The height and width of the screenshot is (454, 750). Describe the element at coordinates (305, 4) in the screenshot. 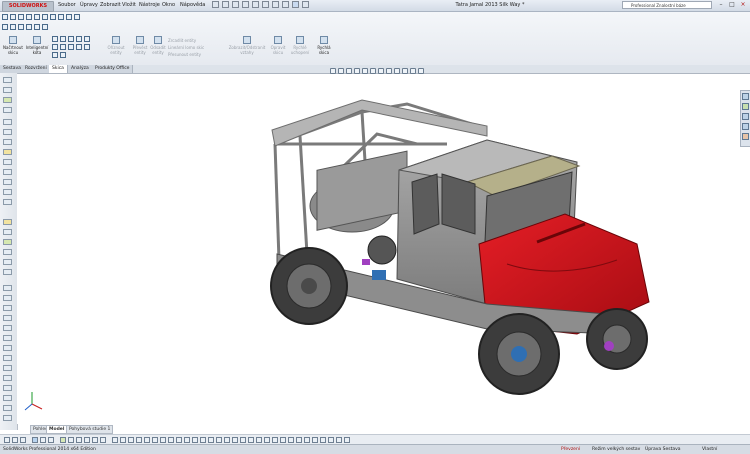

I see `gear-icon` at that location.